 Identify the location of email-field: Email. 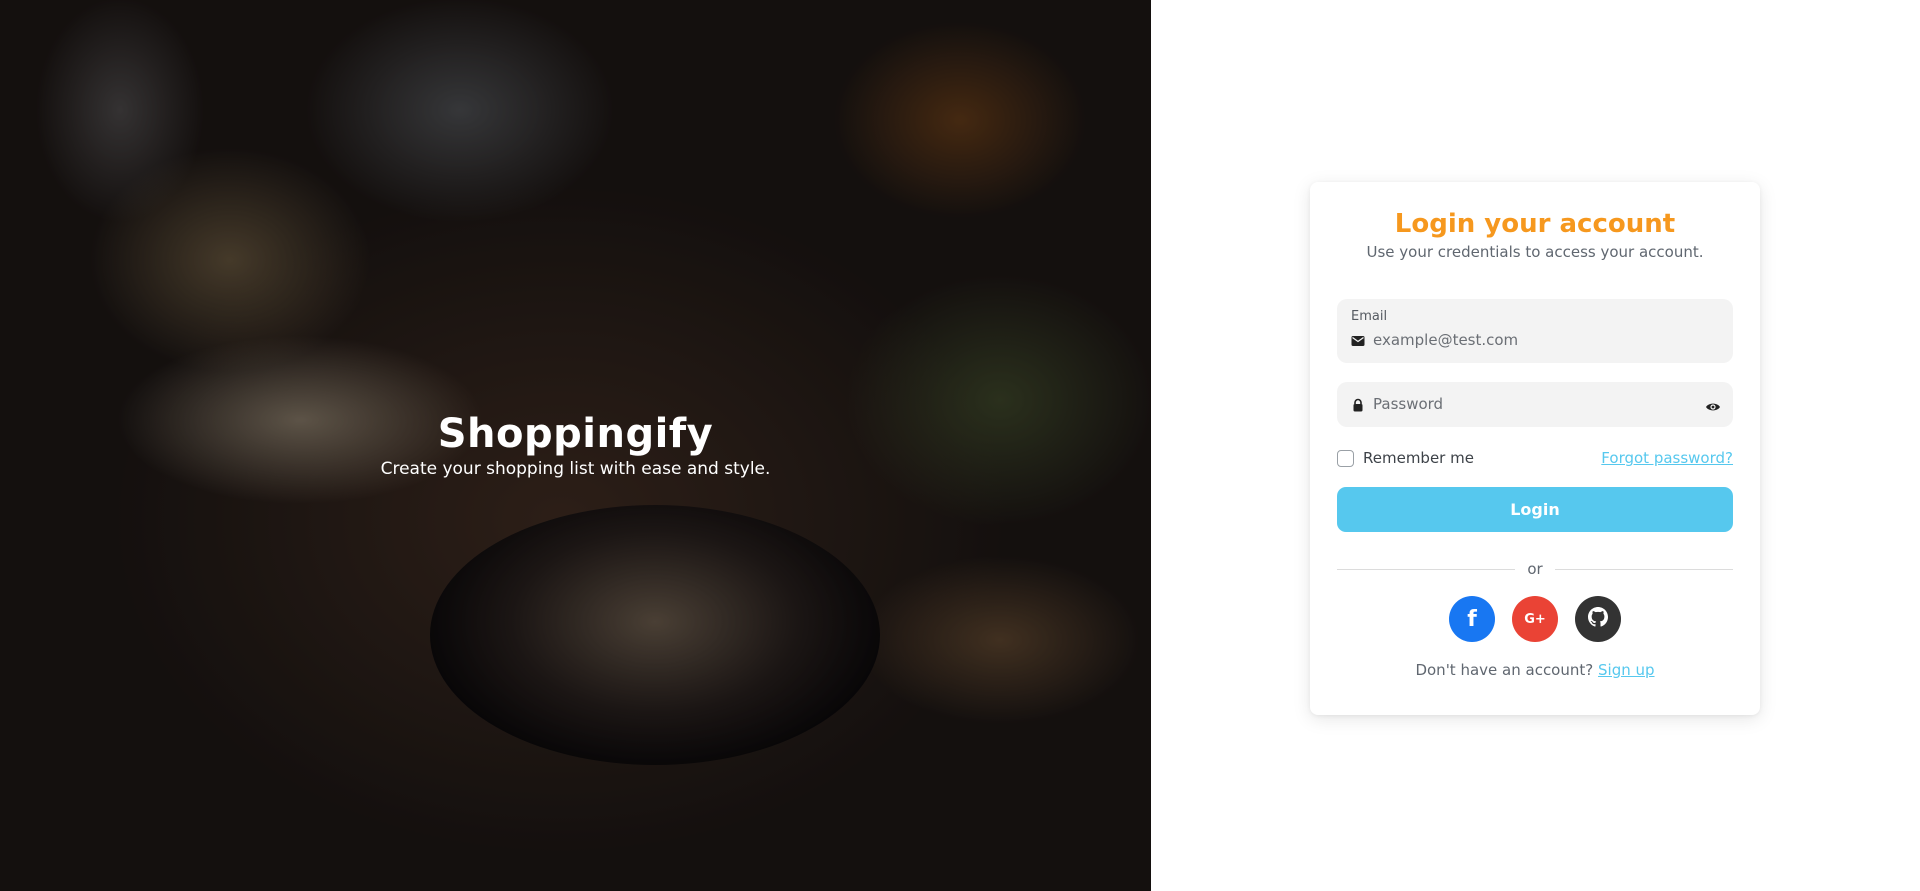
(1535, 331).